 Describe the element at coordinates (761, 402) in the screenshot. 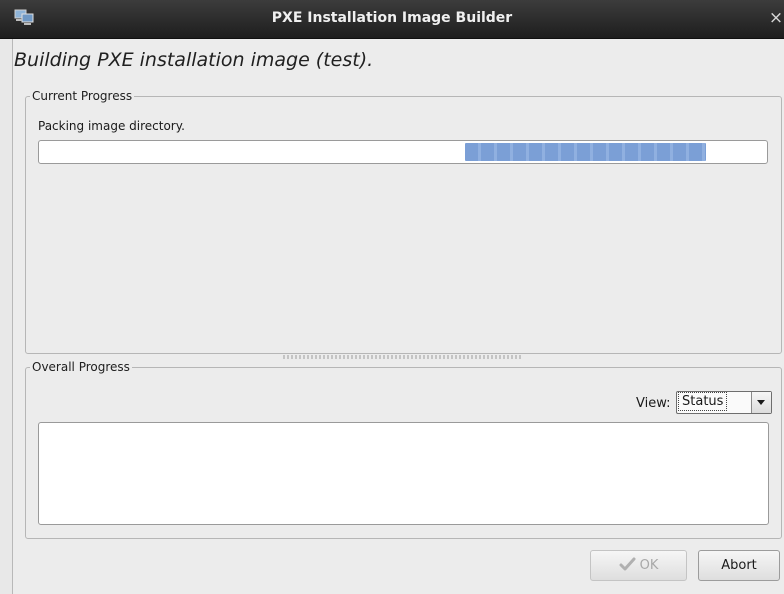

I see `chevron-down-icon` at that location.